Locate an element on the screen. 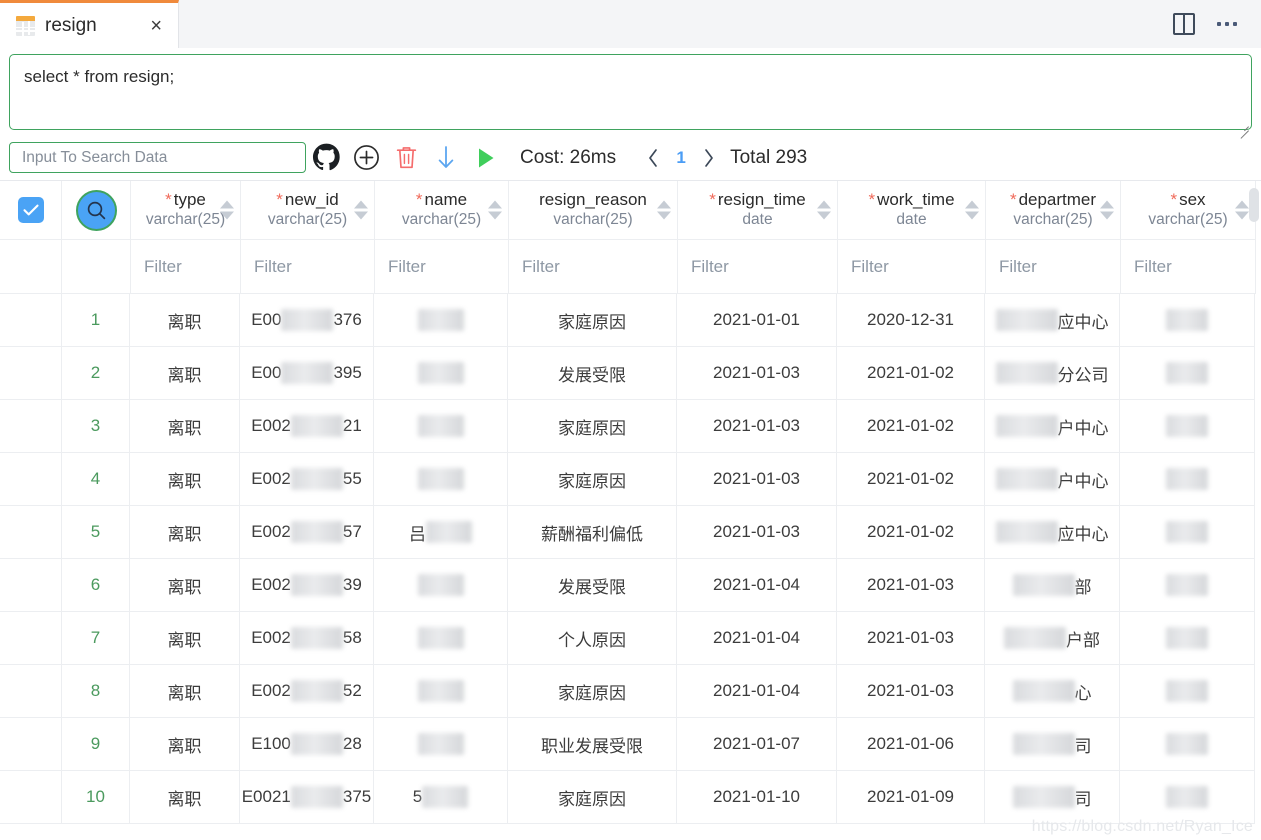 This screenshot has height=840, width=1261. cell-name: 吕 is located at coordinates (441, 532).